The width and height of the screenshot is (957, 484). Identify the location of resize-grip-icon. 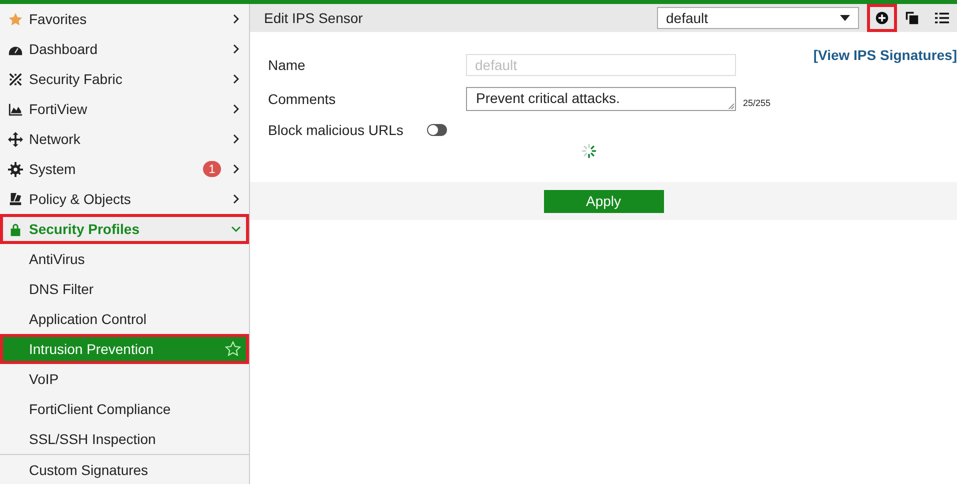
(730, 105).